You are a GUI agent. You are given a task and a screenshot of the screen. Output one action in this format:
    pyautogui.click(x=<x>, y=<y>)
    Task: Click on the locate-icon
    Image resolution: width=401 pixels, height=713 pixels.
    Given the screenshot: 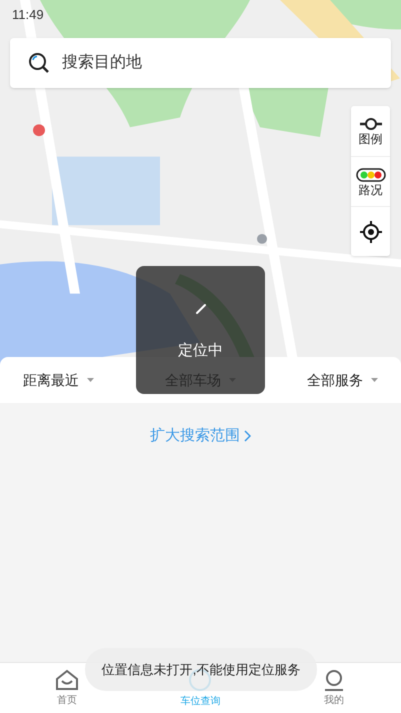 What is the action you would take?
    pyautogui.click(x=371, y=231)
    